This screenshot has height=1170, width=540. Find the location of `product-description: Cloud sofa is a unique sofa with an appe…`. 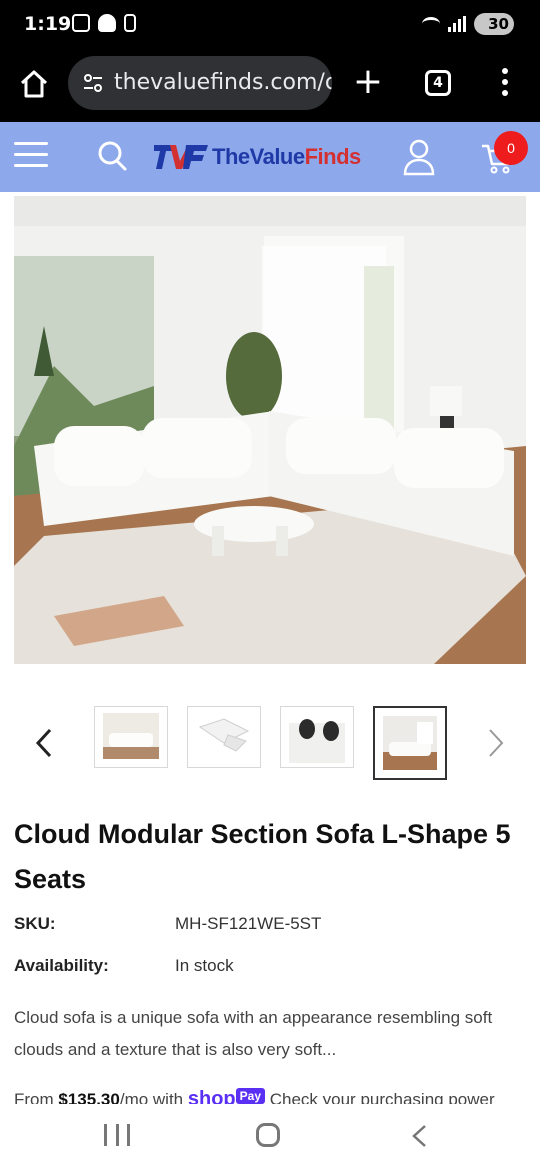

product-description: Cloud sofa is a unique sofa with an appe… is located at coordinates (253, 1033).